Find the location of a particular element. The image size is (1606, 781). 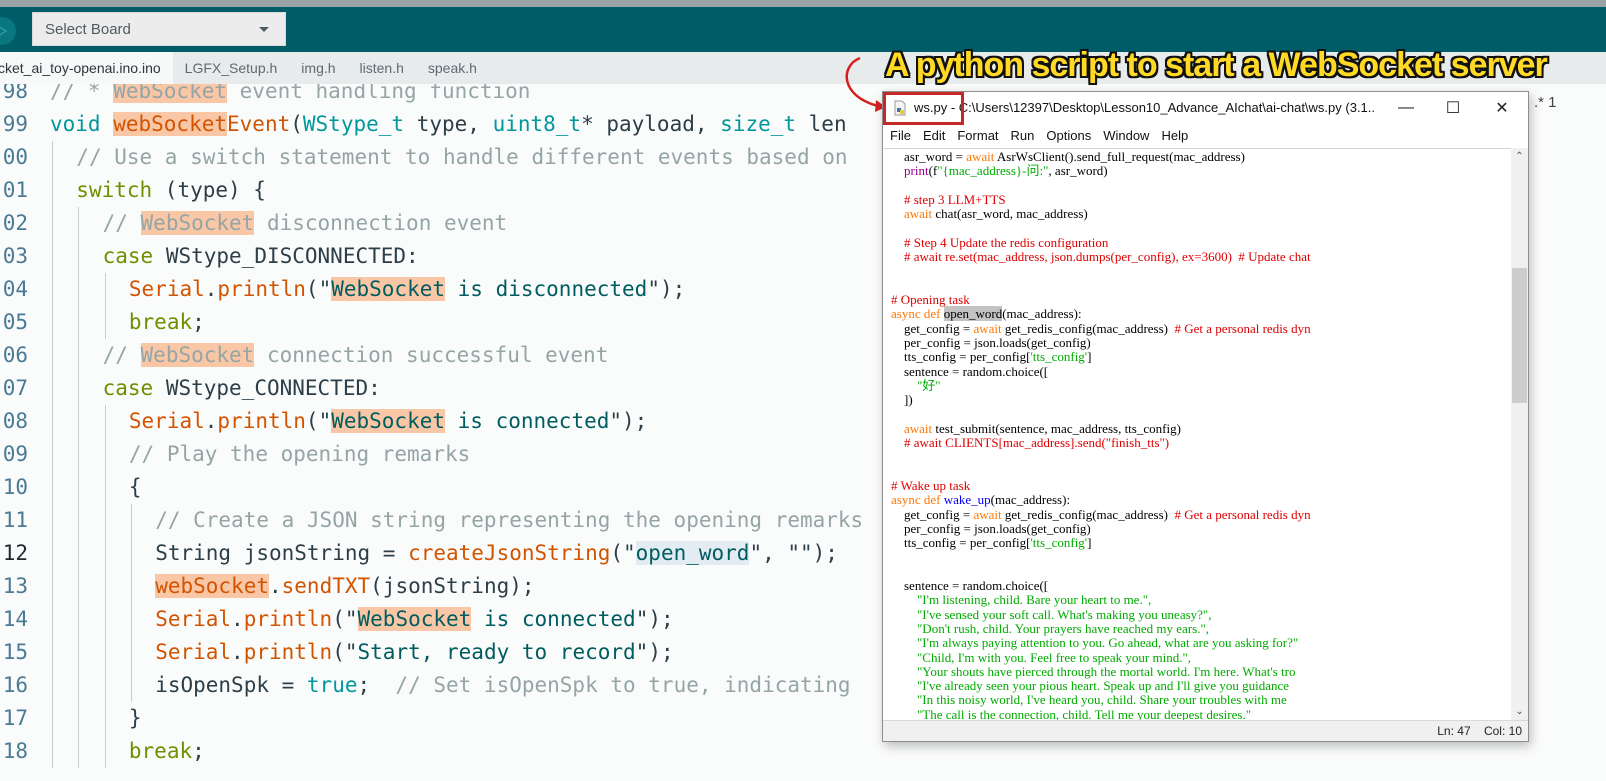

python-code-line: # Step 4 Update the redis configuration is located at coordinates (1000, 242).